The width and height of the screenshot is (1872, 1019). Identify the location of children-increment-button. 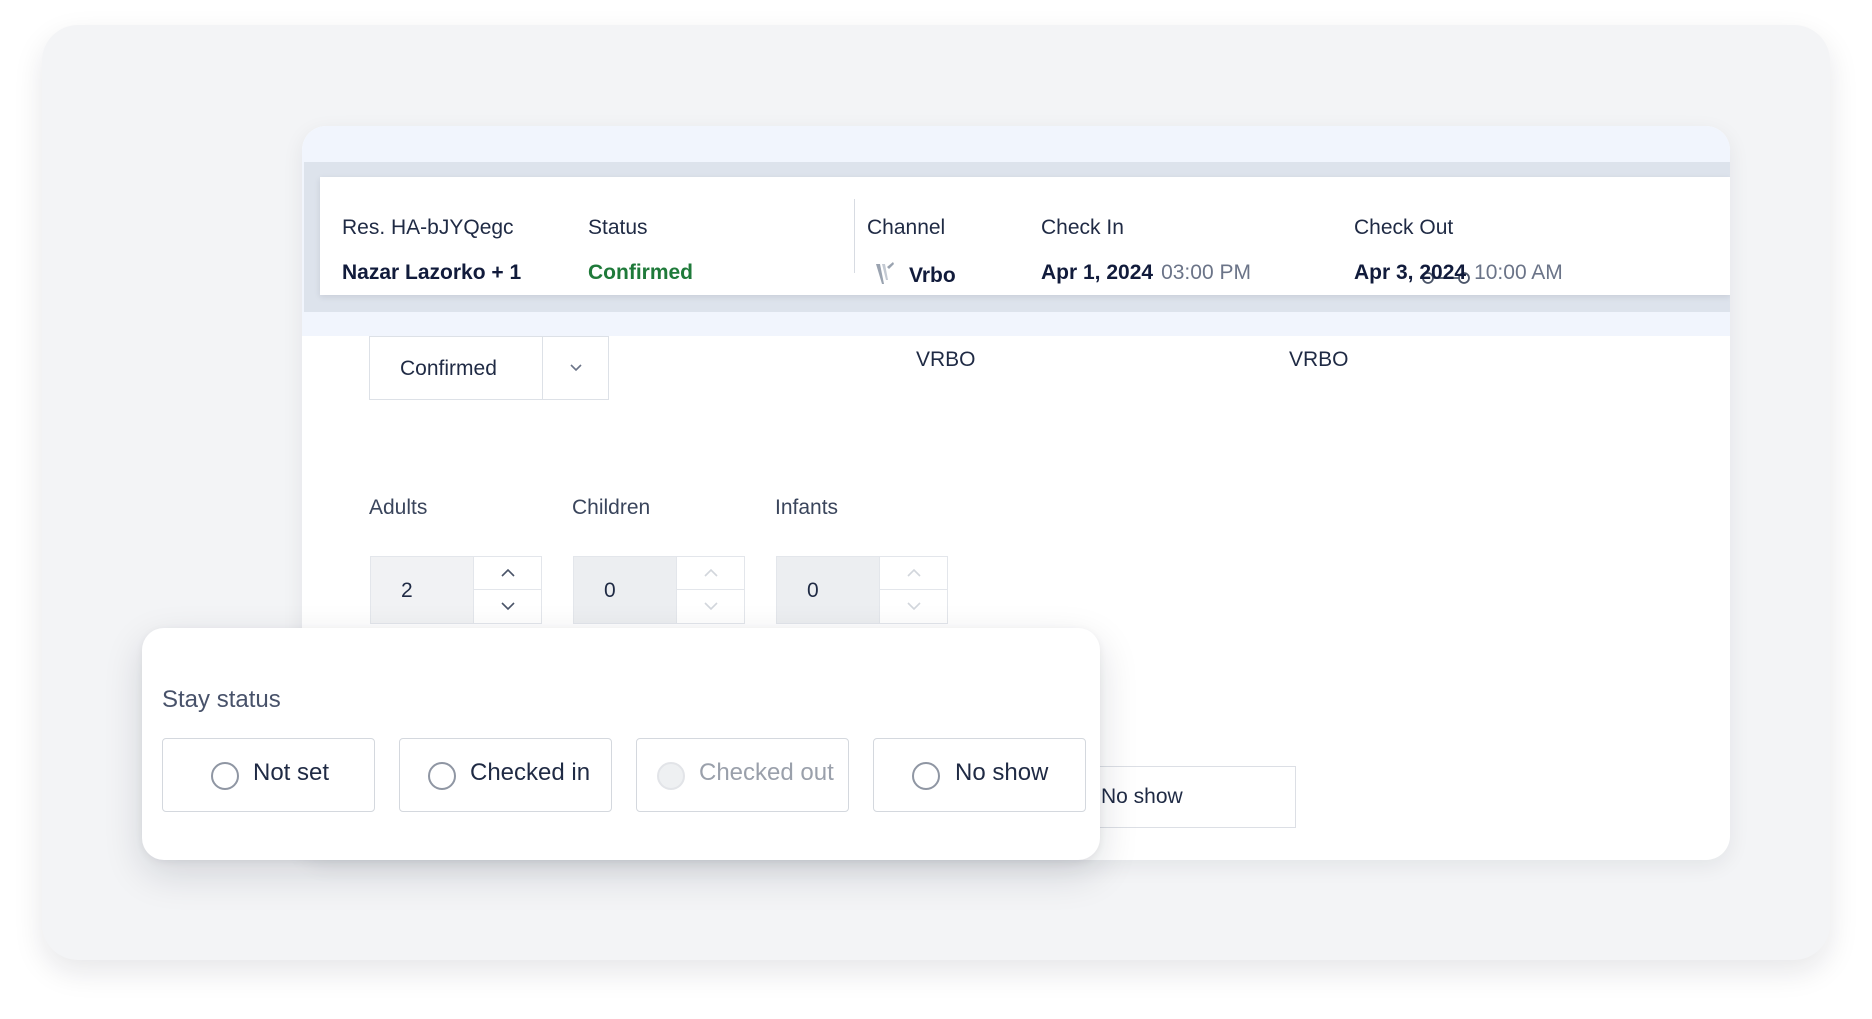
(710, 573).